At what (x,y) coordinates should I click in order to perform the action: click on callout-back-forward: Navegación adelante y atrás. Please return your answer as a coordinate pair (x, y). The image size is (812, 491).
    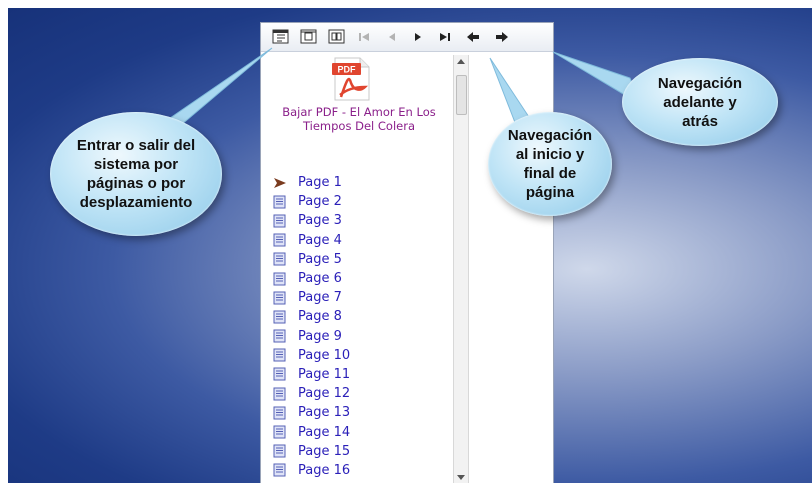
    Looking at the image, I should click on (700, 102).